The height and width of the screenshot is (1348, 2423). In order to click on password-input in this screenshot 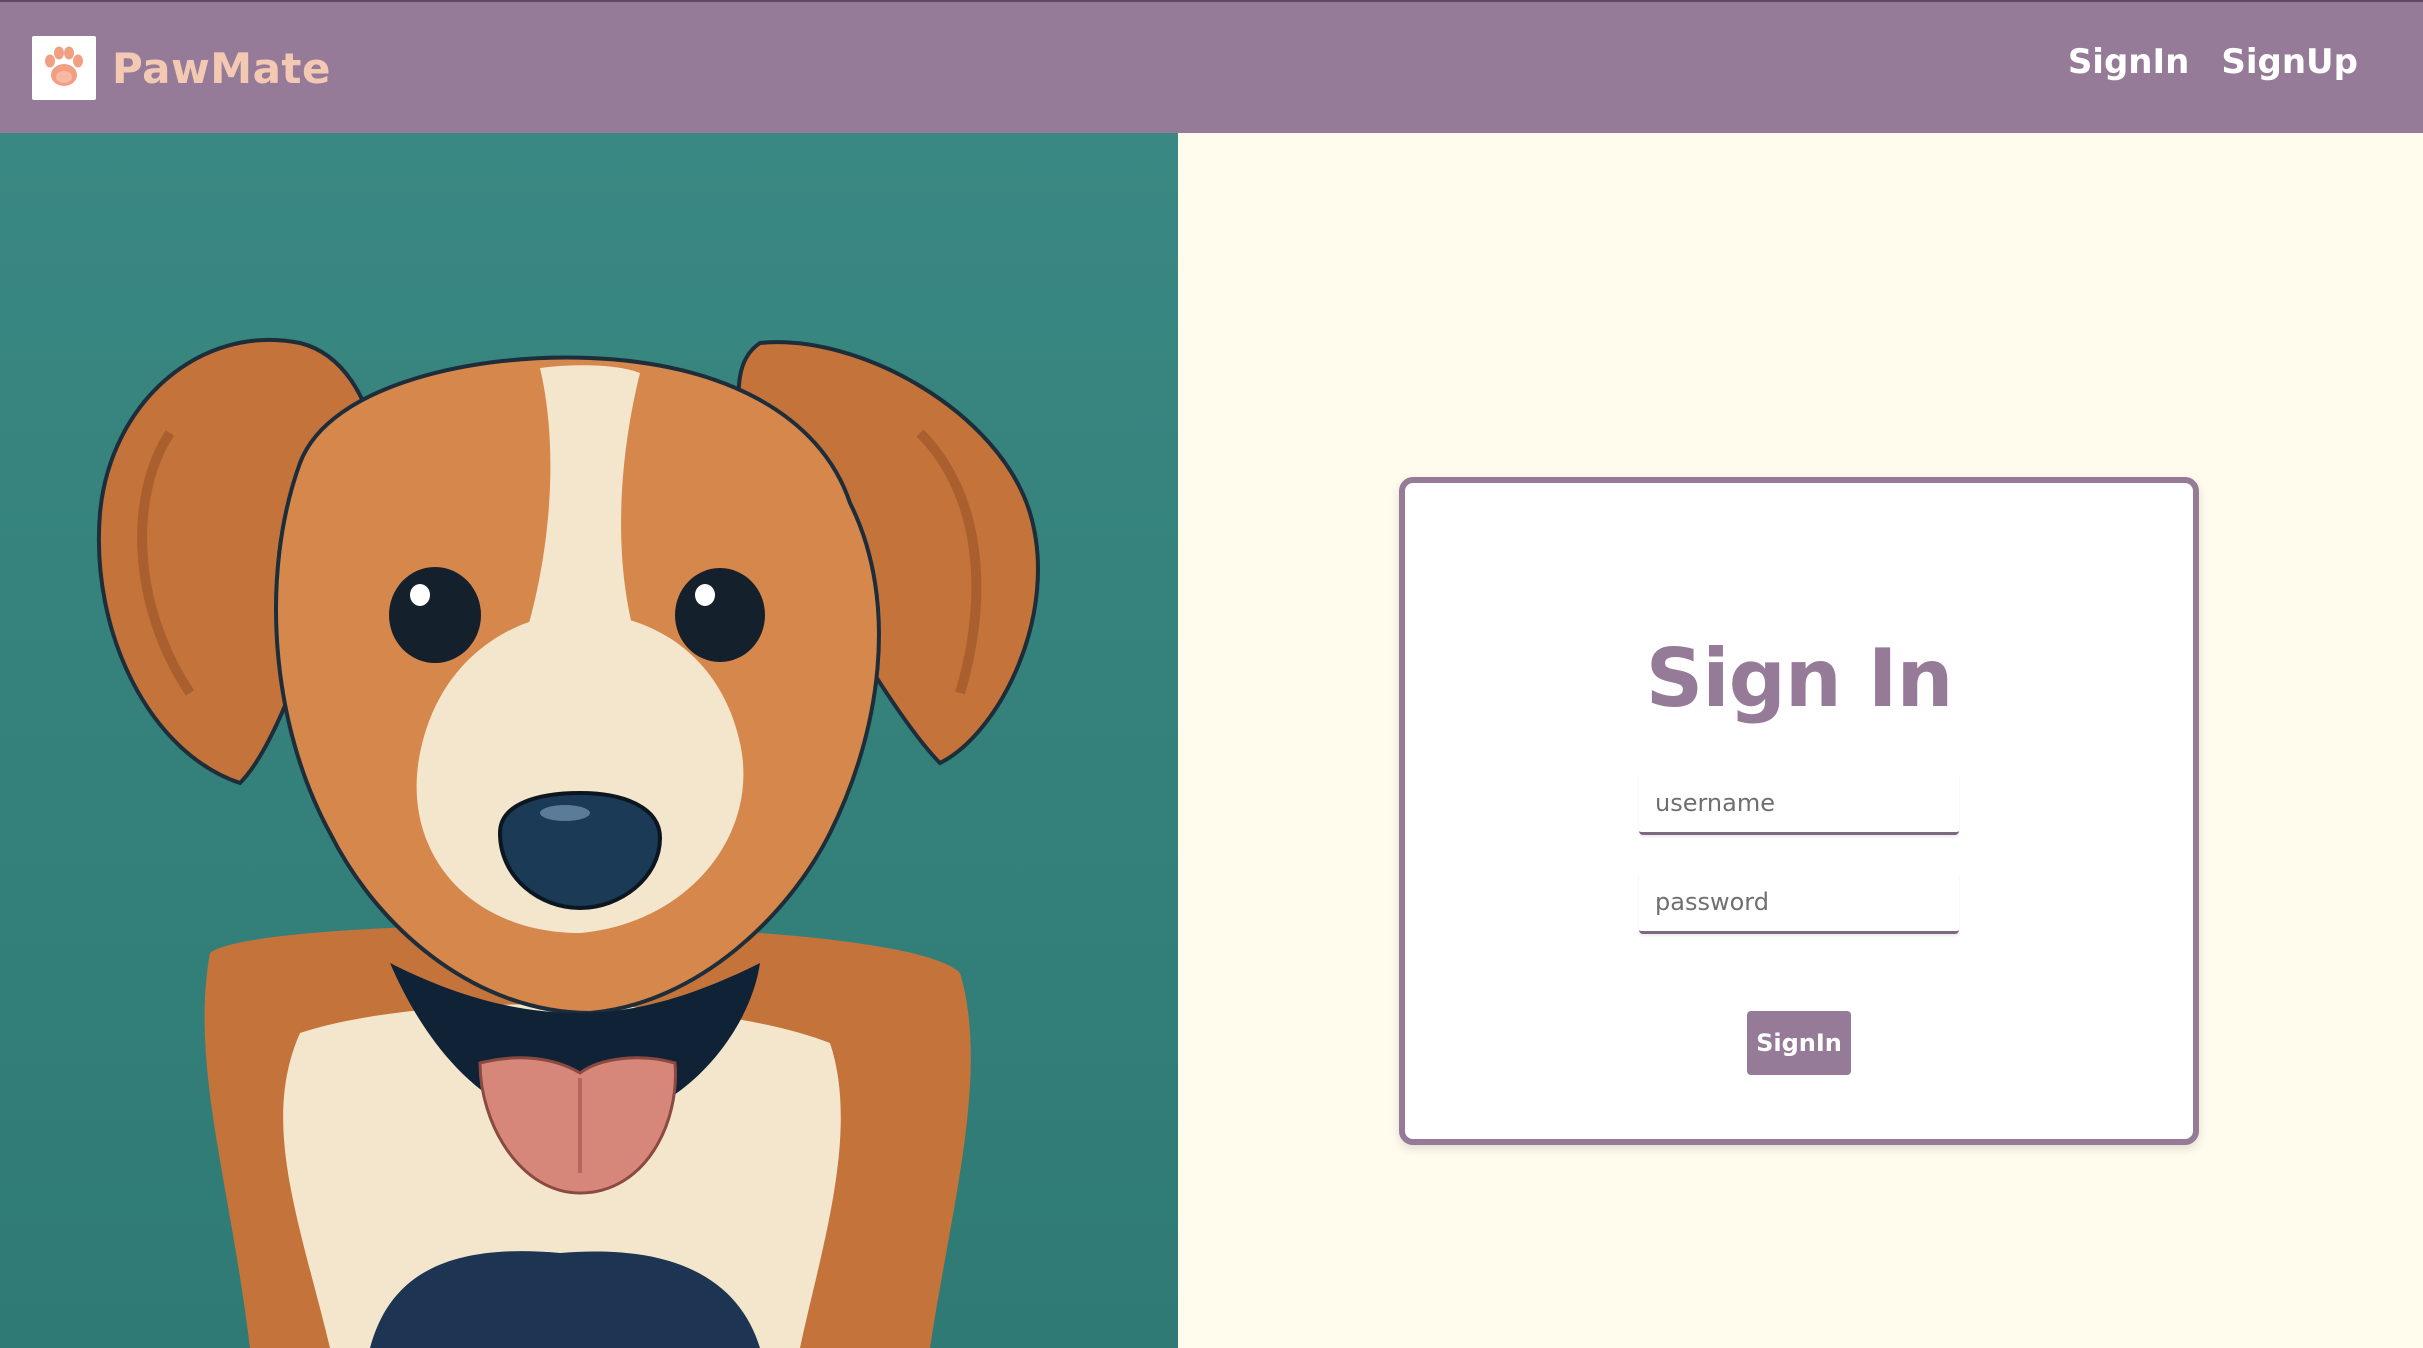, I will do `click(1799, 903)`.